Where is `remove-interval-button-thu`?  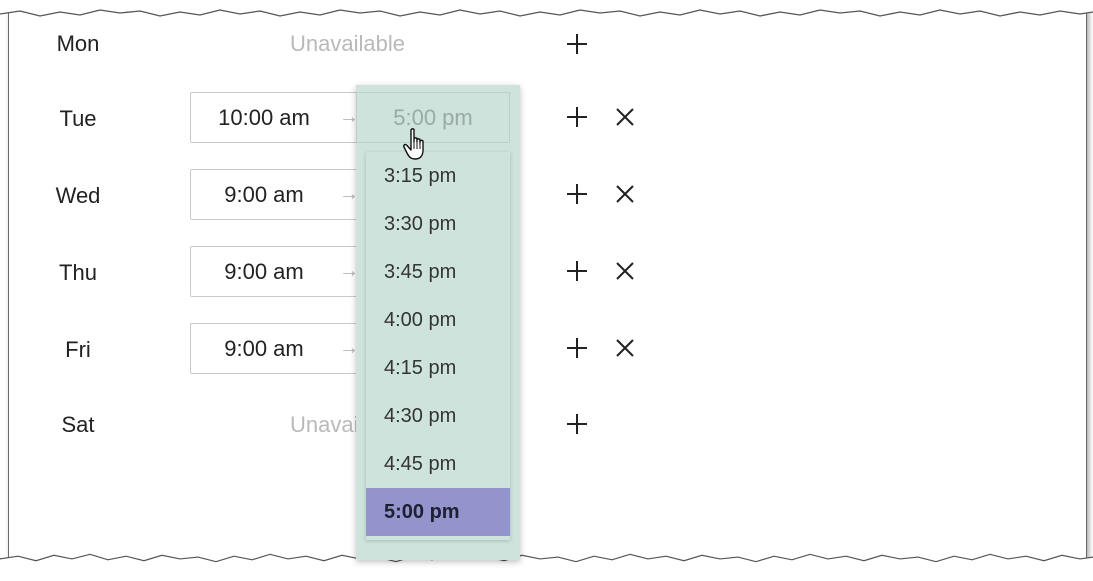
remove-interval-button-thu is located at coordinates (625, 271).